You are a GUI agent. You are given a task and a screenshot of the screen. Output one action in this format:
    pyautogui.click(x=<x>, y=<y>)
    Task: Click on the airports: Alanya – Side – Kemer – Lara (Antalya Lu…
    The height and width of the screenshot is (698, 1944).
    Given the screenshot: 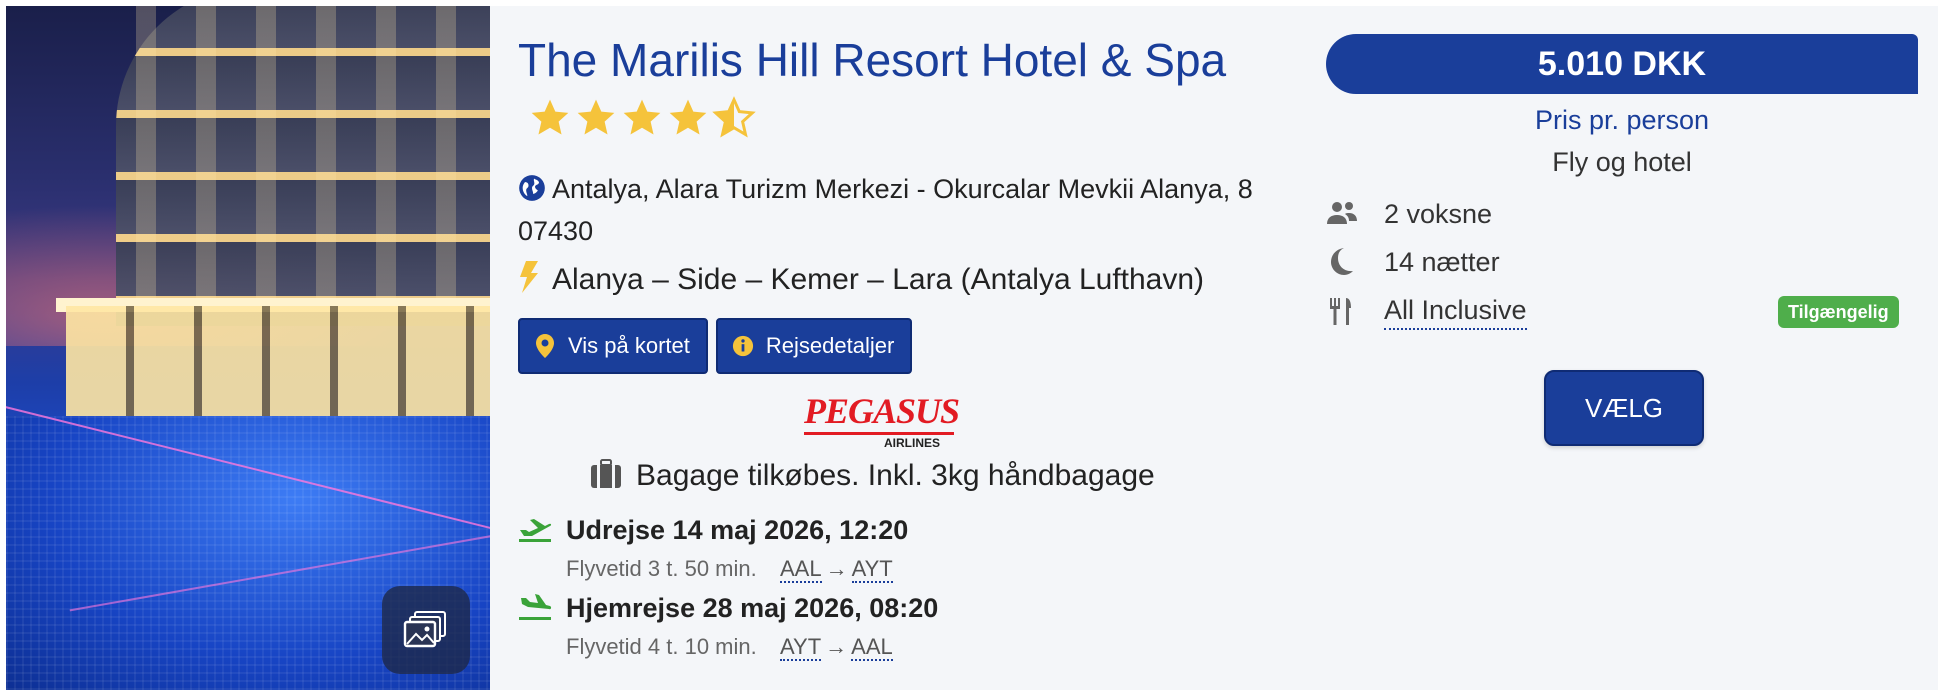 What is the action you would take?
    pyautogui.click(x=861, y=280)
    